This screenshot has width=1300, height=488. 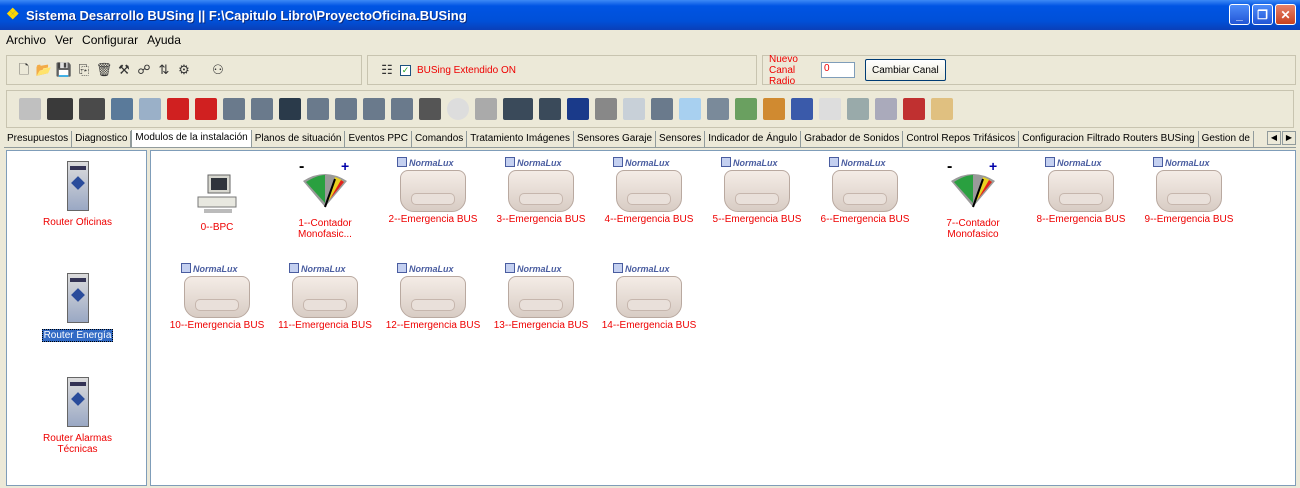 What do you see at coordinates (973, 199) in the screenshot?
I see `module-item: - + 7--Contador Monofasico` at bounding box center [973, 199].